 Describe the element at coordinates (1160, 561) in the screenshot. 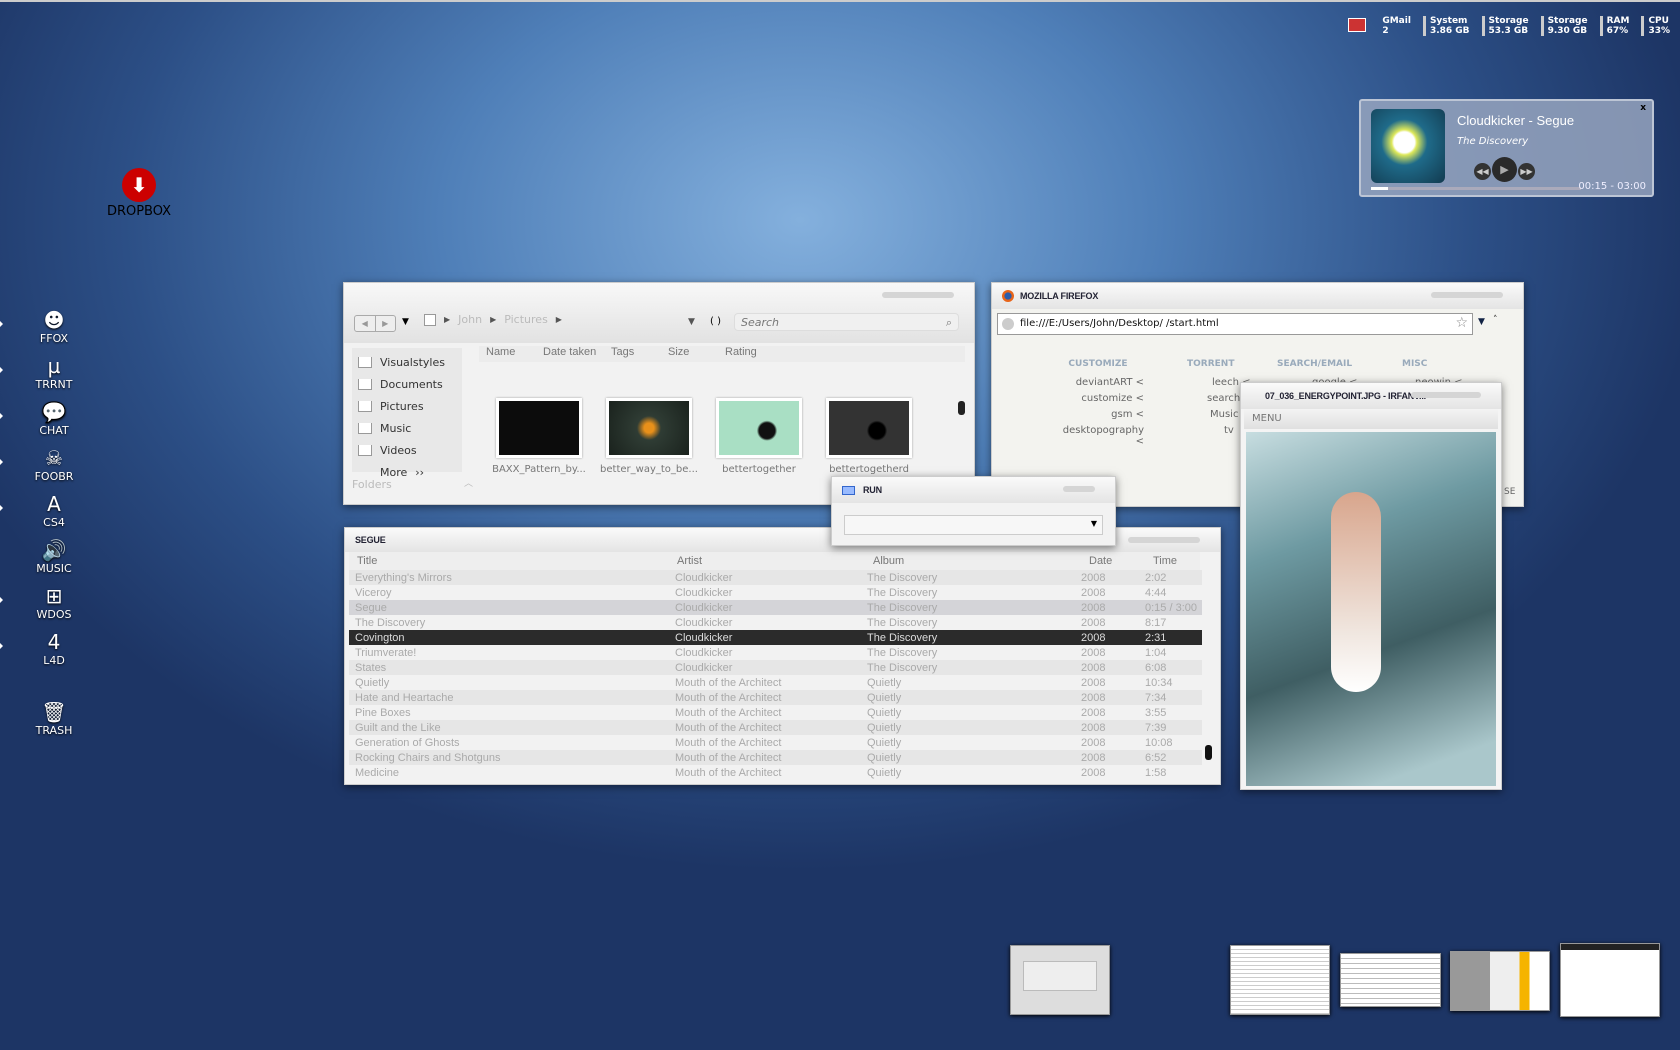

I see `column-time: Time` at that location.